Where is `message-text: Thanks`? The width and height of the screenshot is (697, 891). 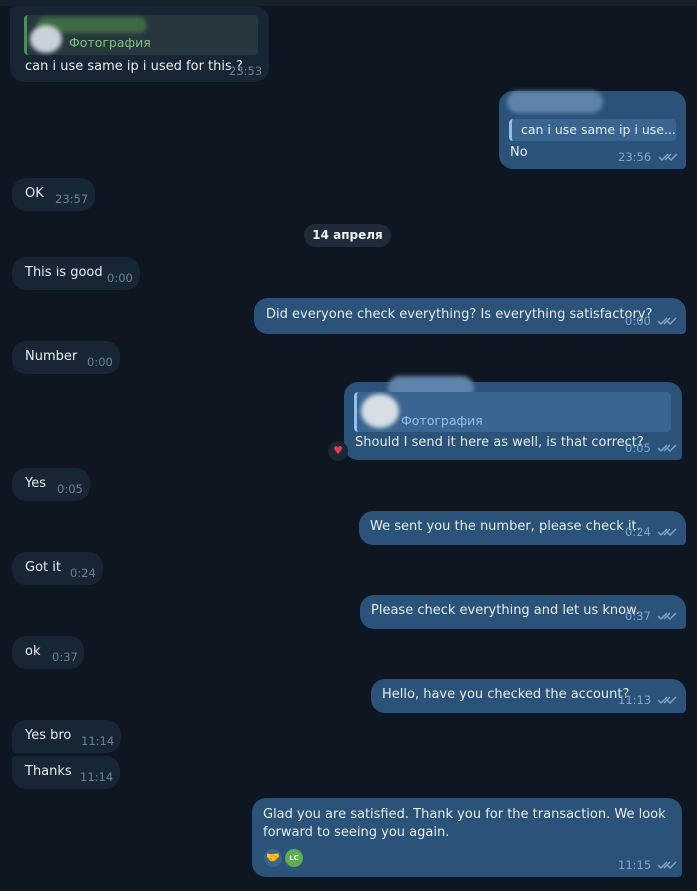 message-text: Thanks is located at coordinates (48, 771).